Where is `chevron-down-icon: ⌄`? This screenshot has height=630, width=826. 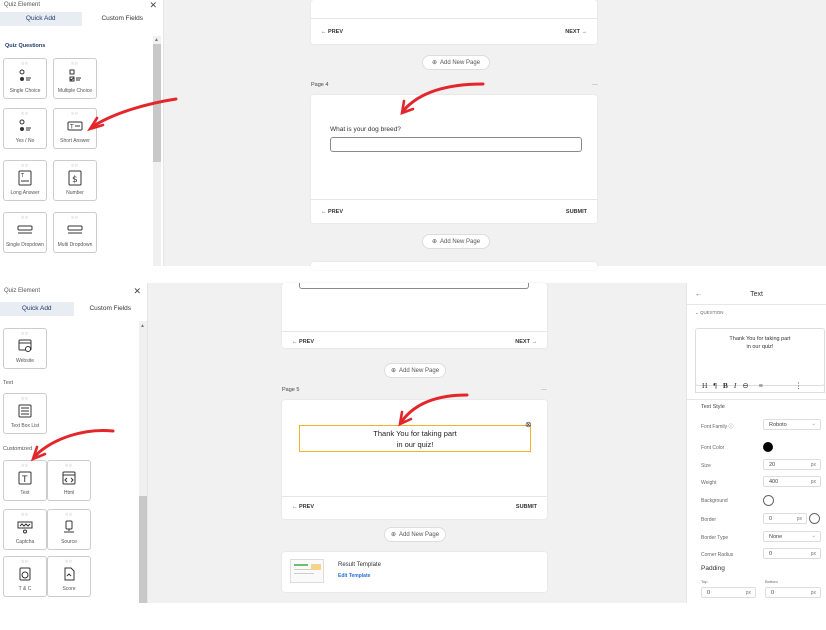
chevron-down-icon: ⌄ is located at coordinates (813, 536).